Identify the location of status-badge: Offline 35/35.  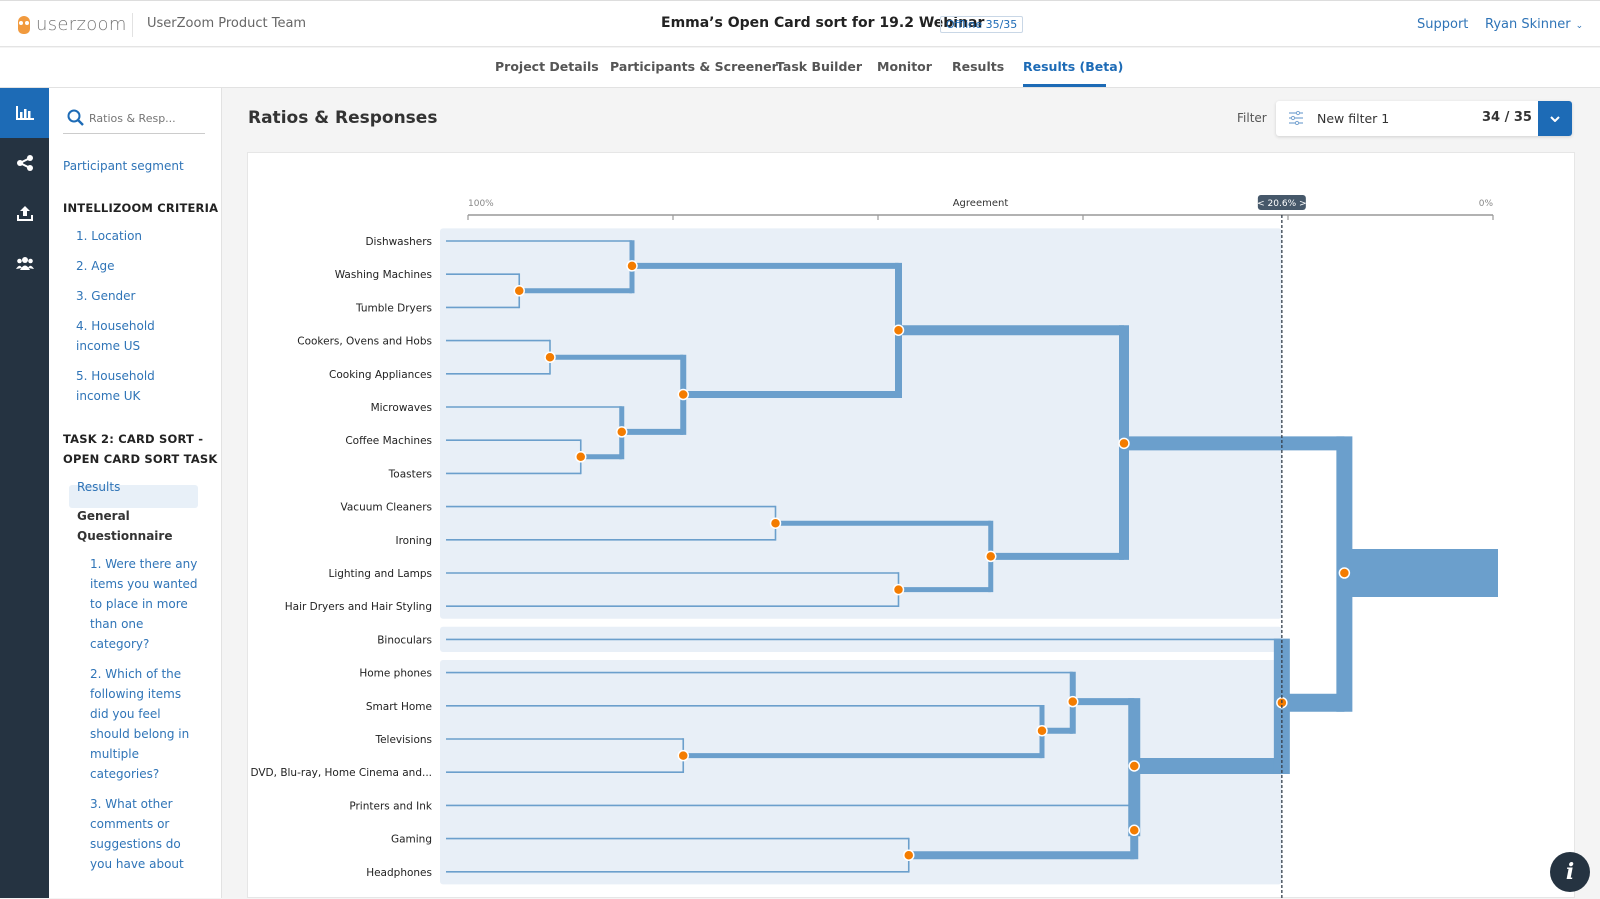
(982, 24).